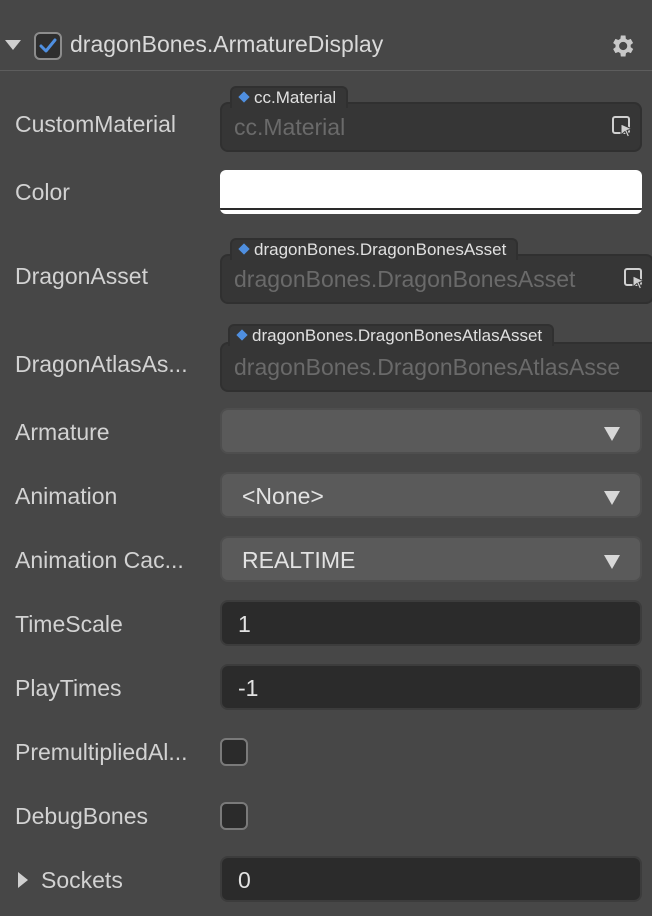  What do you see at coordinates (82, 880) in the screenshot?
I see `sockets-label: Sockets` at bounding box center [82, 880].